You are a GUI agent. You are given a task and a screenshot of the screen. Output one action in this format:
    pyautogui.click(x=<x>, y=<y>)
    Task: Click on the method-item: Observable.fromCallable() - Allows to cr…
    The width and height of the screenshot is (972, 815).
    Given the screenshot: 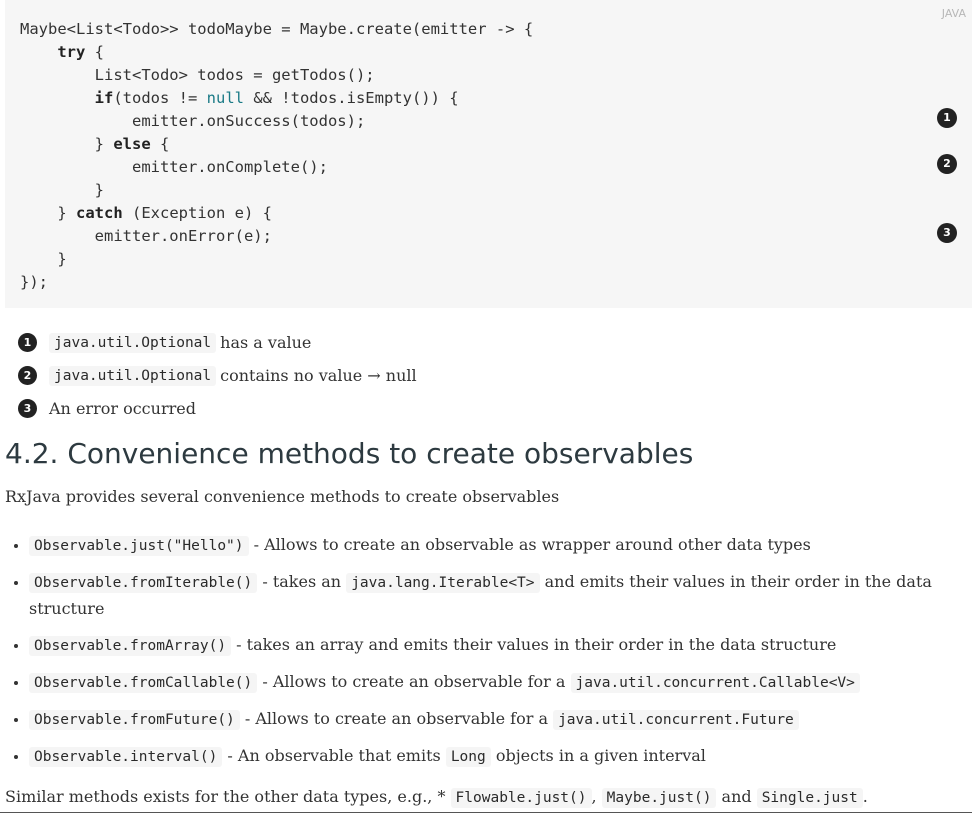 What is the action you would take?
    pyautogui.click(x=496, y=682)
    